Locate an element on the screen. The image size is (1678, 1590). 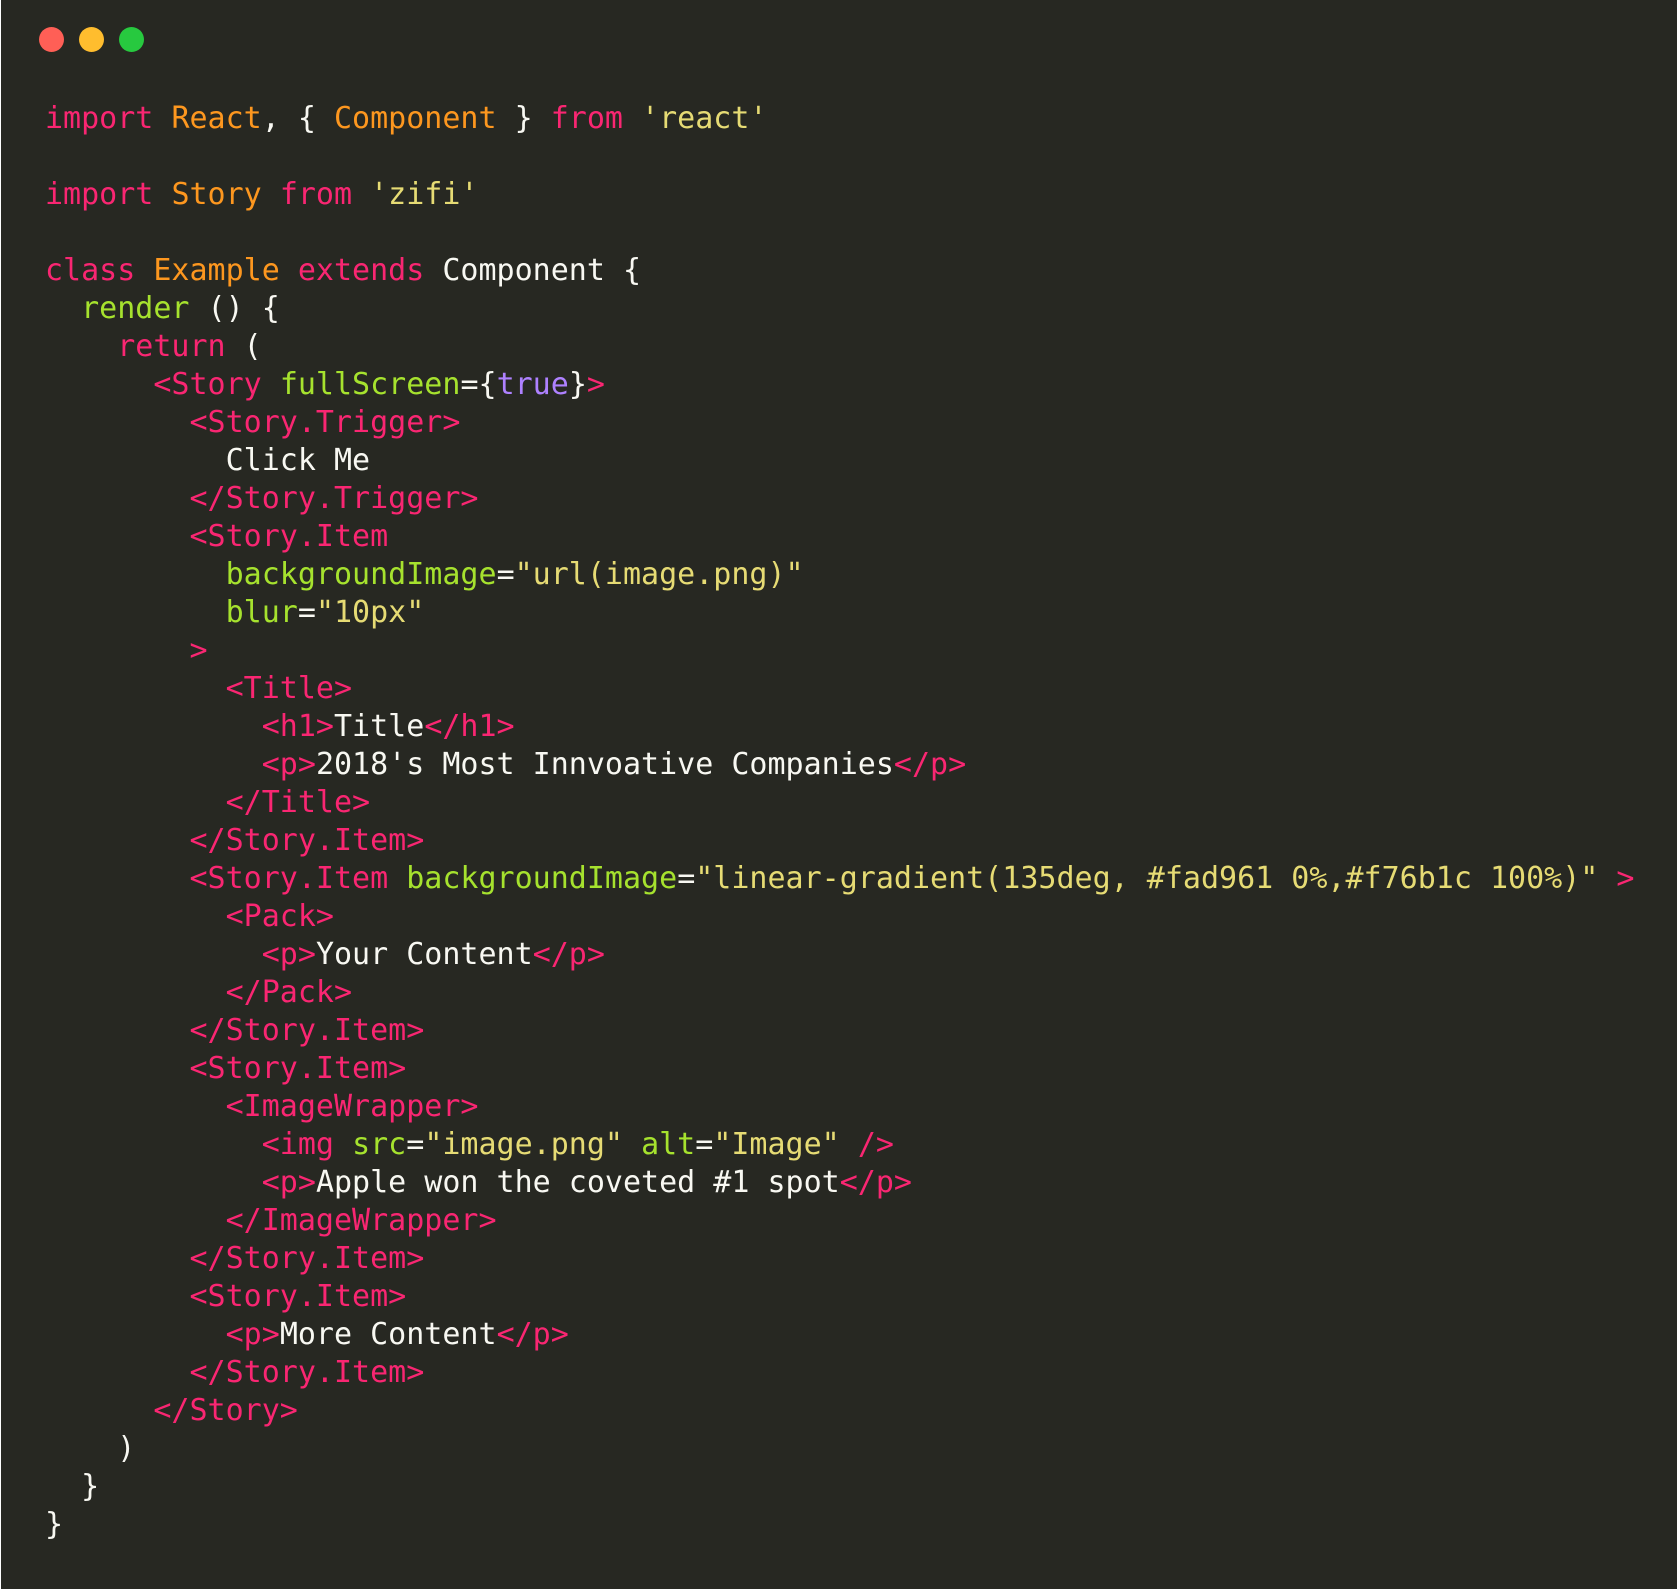
code-token: <Title> is located at coordinates (289, 688).